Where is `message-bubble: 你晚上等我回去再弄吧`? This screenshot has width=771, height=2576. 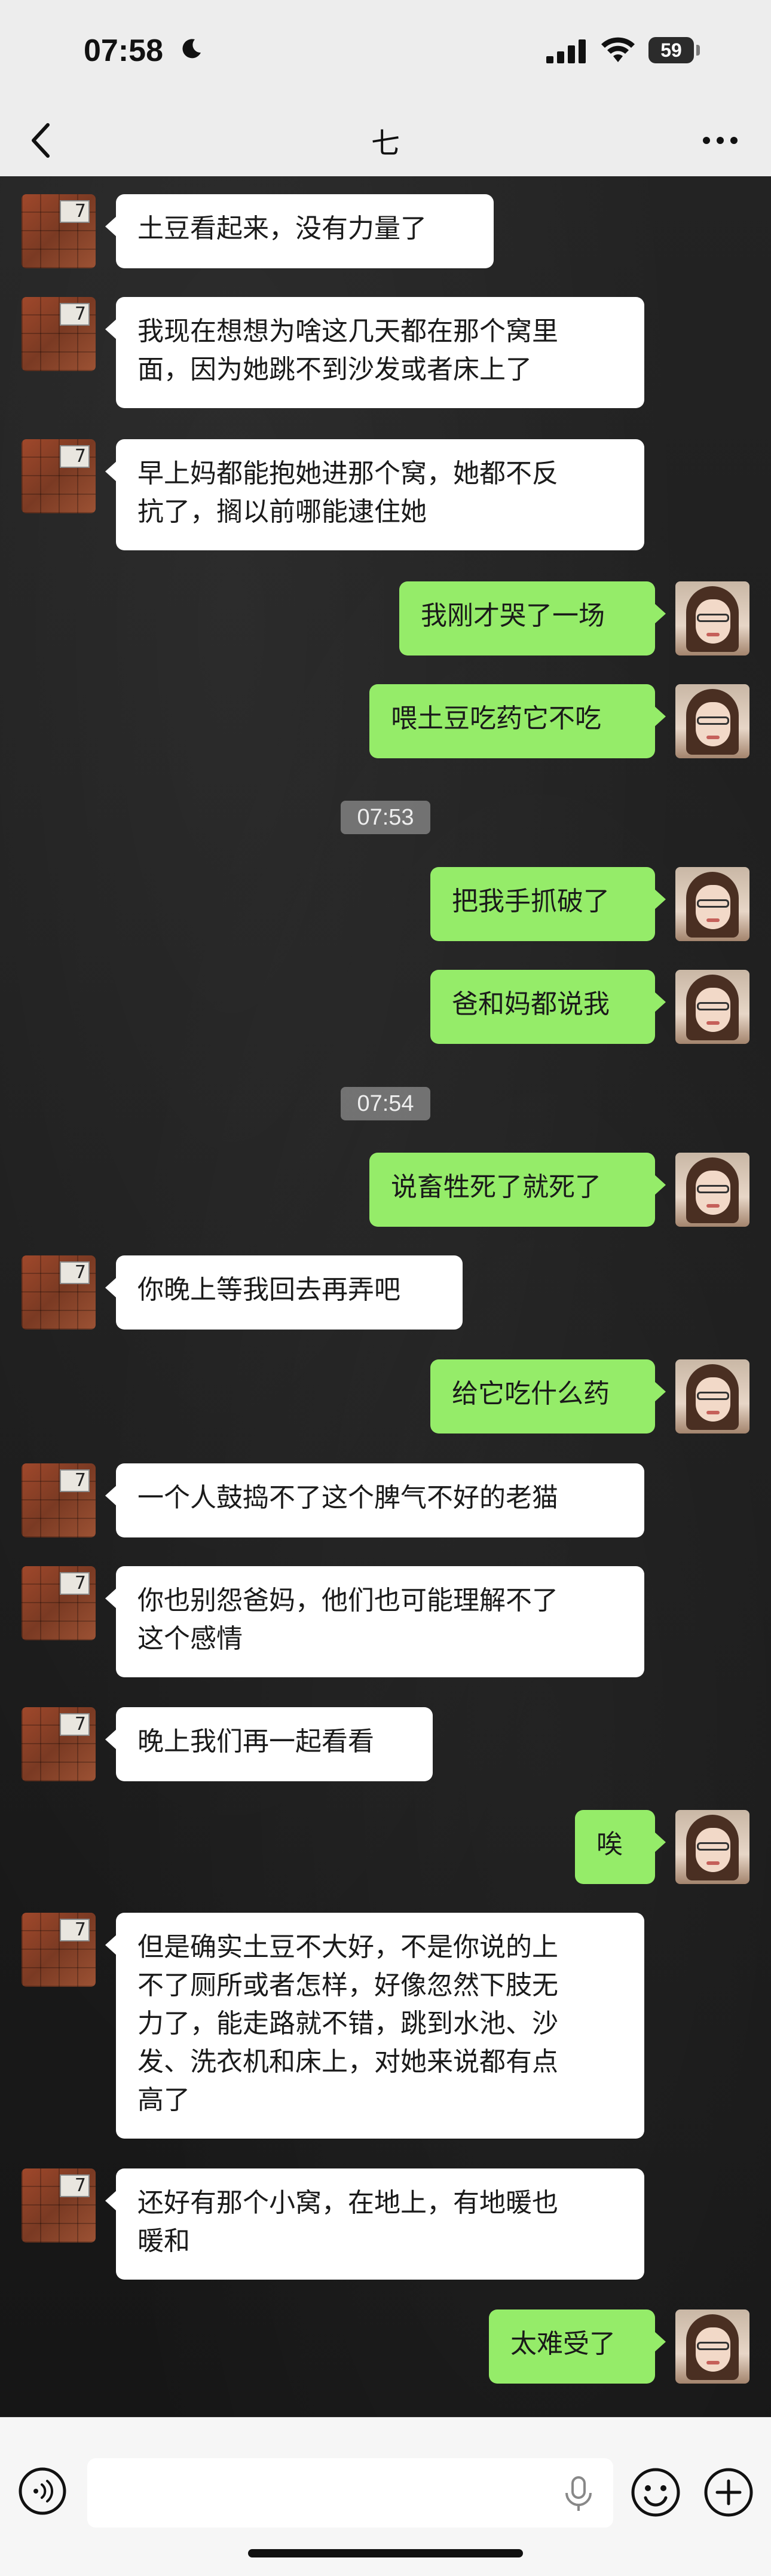 message-bubble: 你晚上等我回去再弄吧 is located at coordinates (284, 1293).